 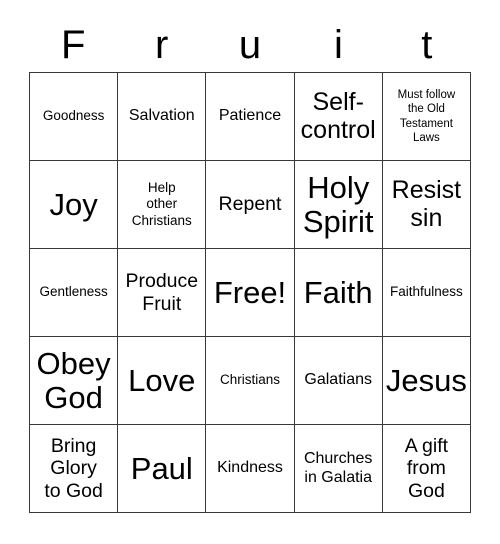 I want to click on bingo-cell-label: Kindness, so click(x=250, y=468).